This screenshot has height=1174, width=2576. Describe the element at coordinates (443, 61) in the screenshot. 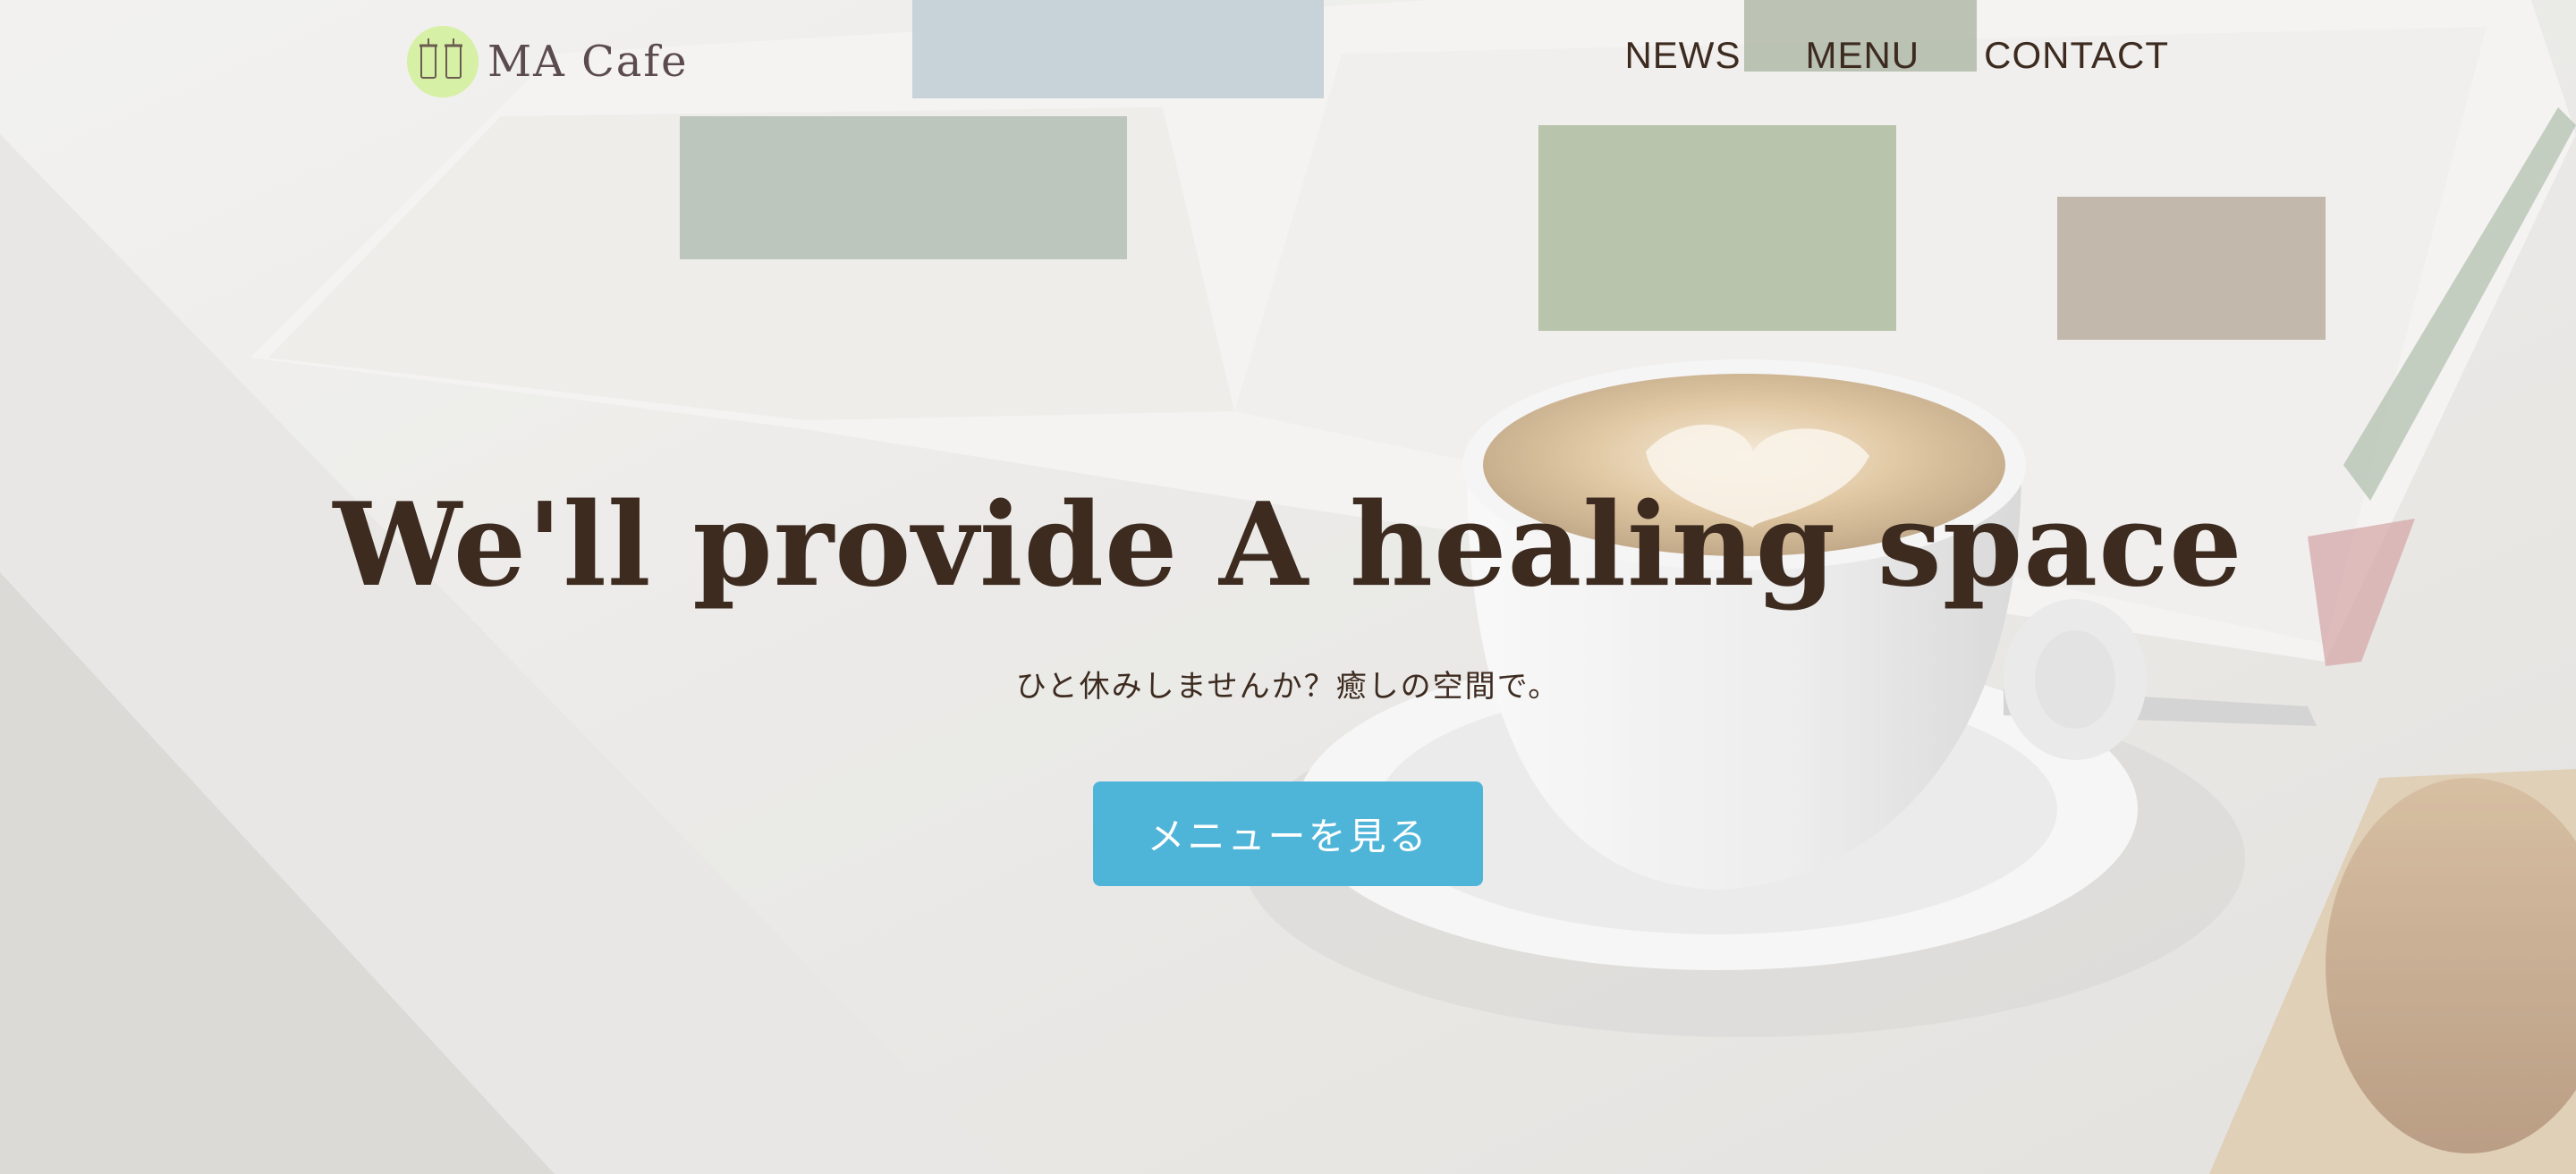

I see `cafe-logo-icon` at that location.